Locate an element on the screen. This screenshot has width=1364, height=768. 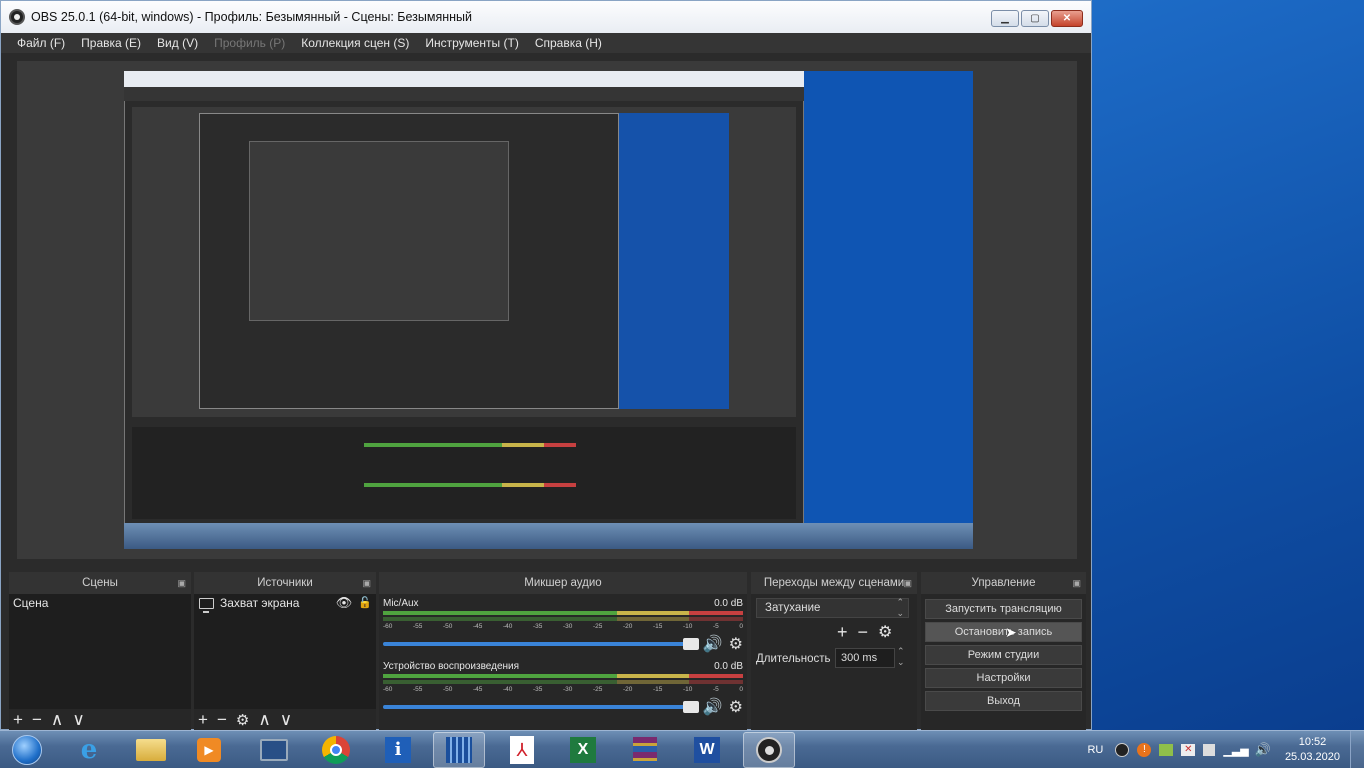
scenes-list: Сцена is located at coordinates (100, 651).